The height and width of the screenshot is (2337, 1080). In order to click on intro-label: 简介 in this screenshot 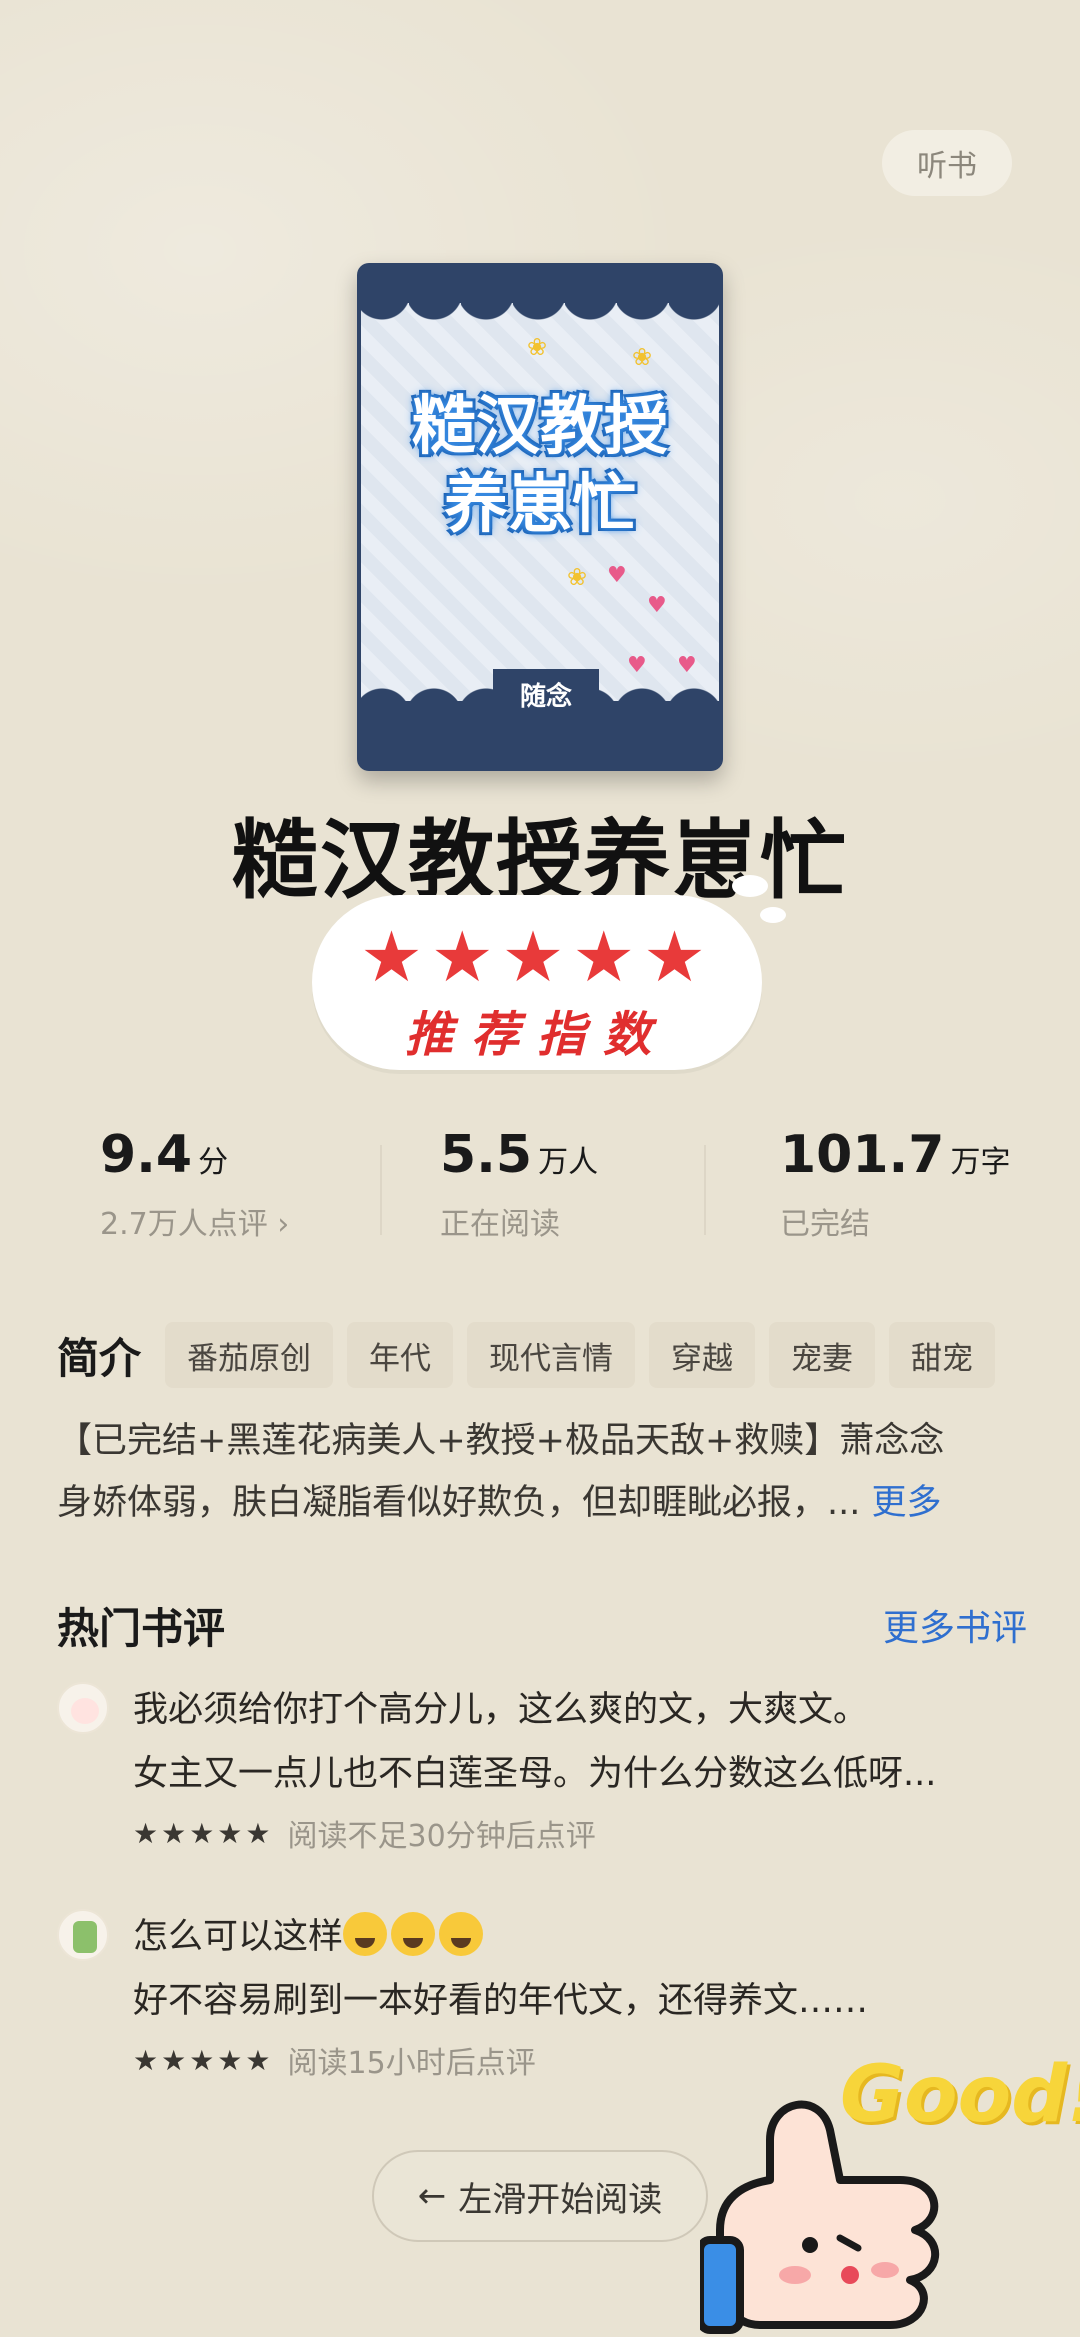, I will do `click(99, 1358)`.